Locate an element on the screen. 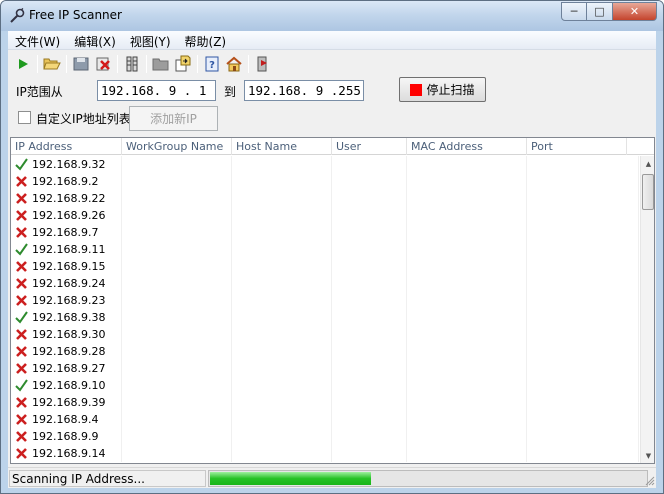 The width and height of the screenshot is (664, 494). table-row: 192.168.9.4 is located at coordinates (325, 419).